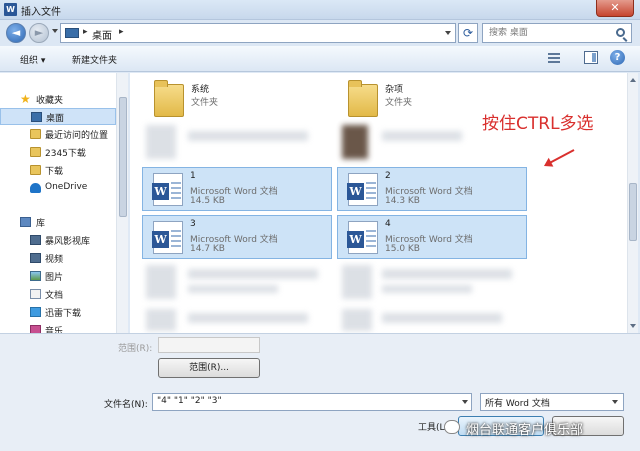 The image size is (640, 451). I want to click on scroll-down-icon, so click(633, 326).